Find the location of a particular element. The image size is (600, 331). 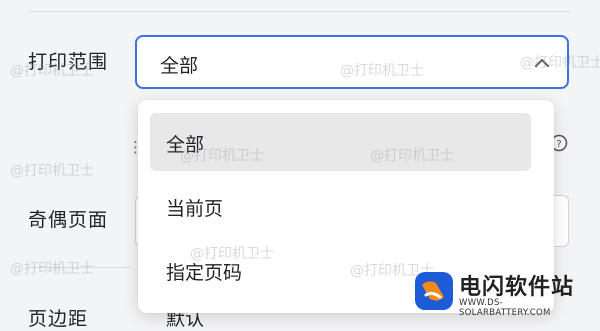

top-divider is located at coordinates (299, 11).